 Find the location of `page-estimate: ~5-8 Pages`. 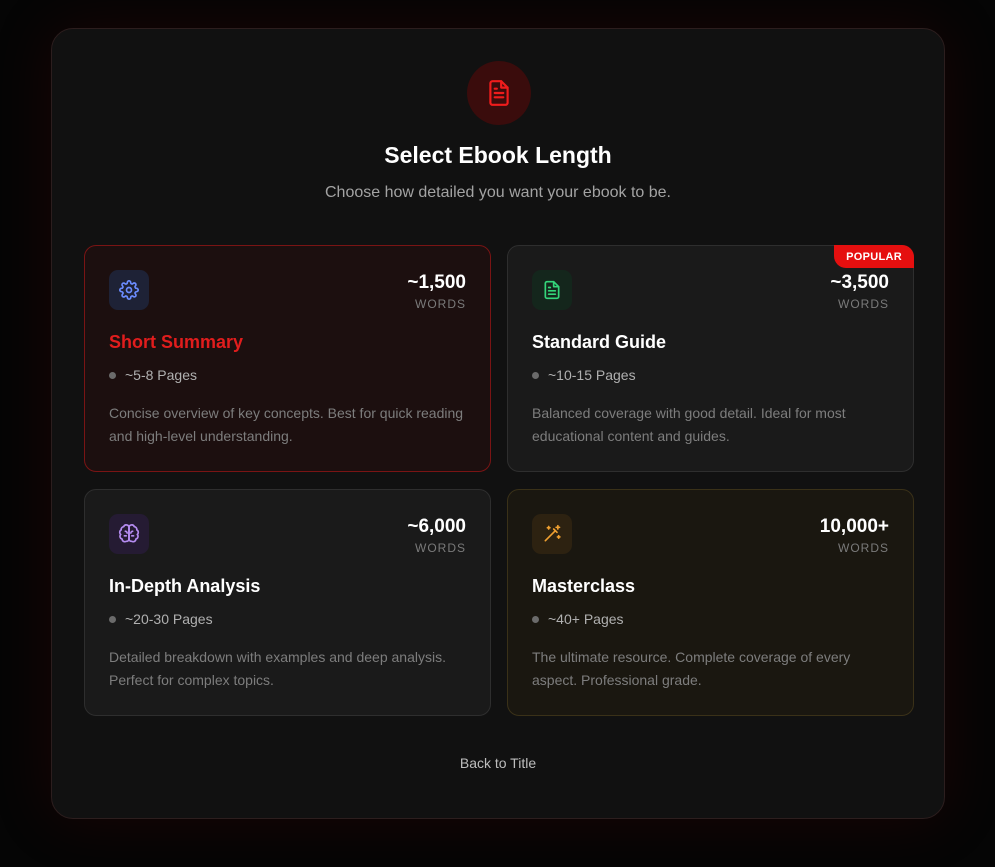

page-estimate: ~5-8 Pages is located at coordinates (153, 375).